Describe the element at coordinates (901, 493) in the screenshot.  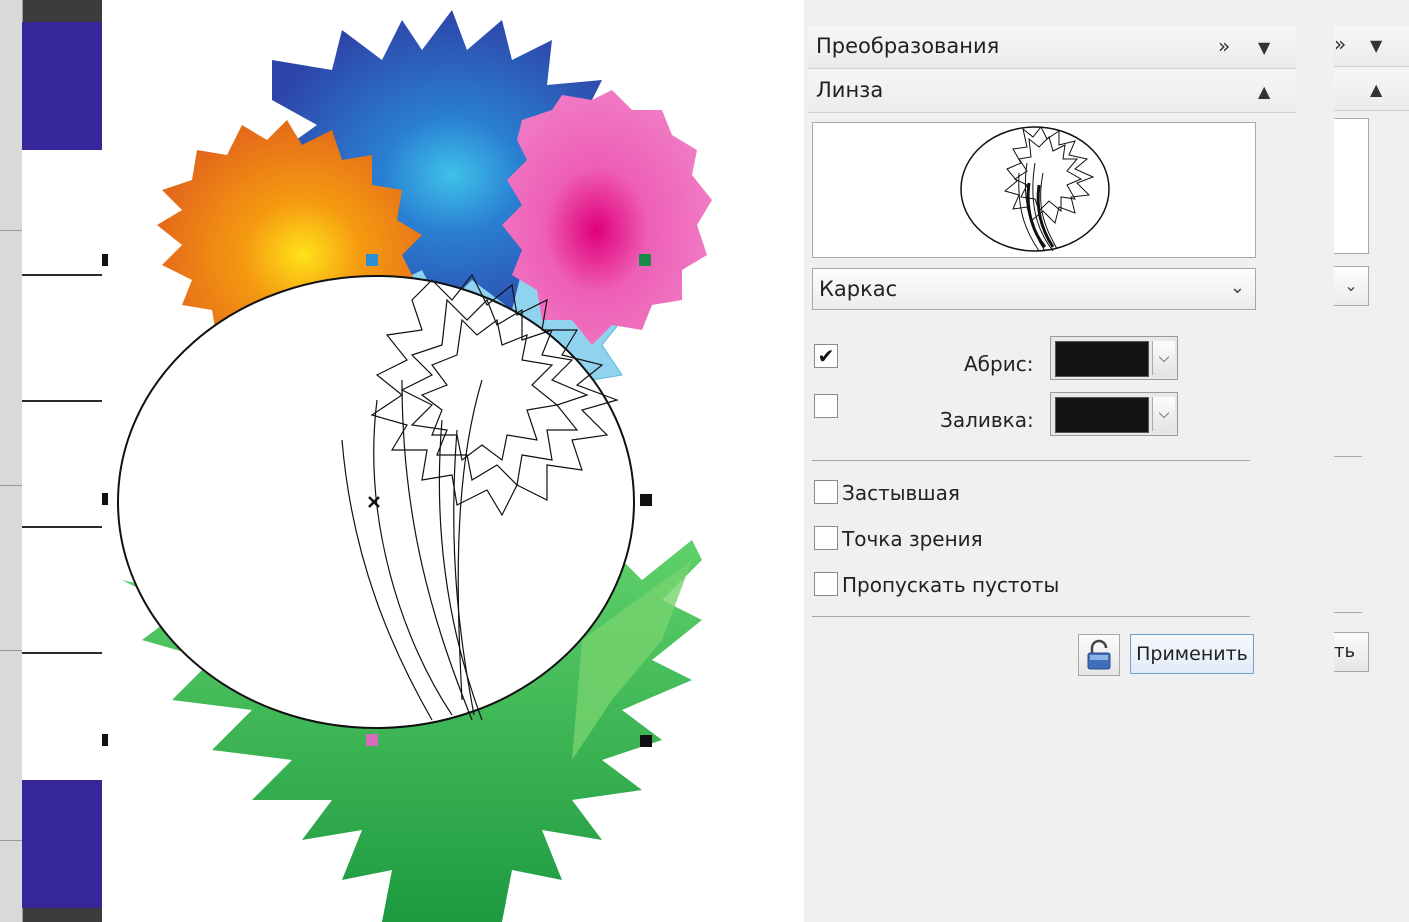
I see `frozen-label: Застывшая` at that location.